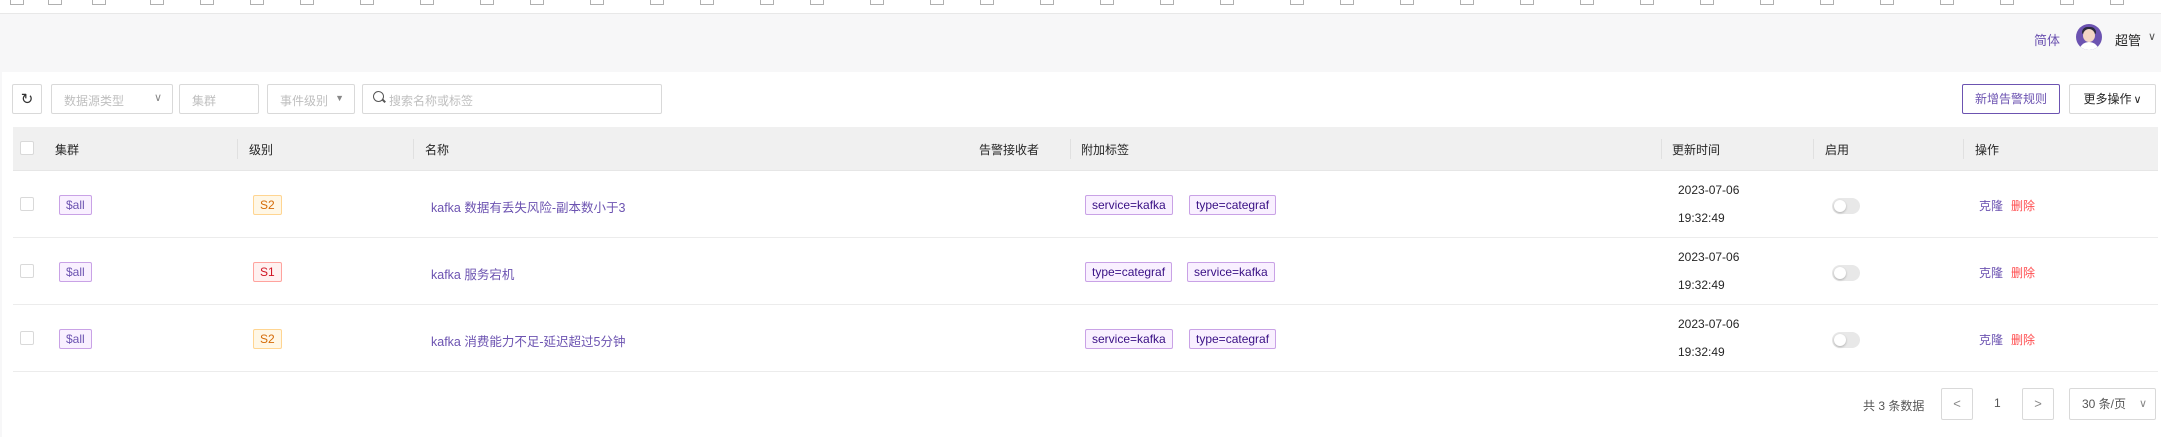 Image resolution: width=2161 pixels, height=437 pixels. I want to click on level-tag: S2, so click(267, 339).